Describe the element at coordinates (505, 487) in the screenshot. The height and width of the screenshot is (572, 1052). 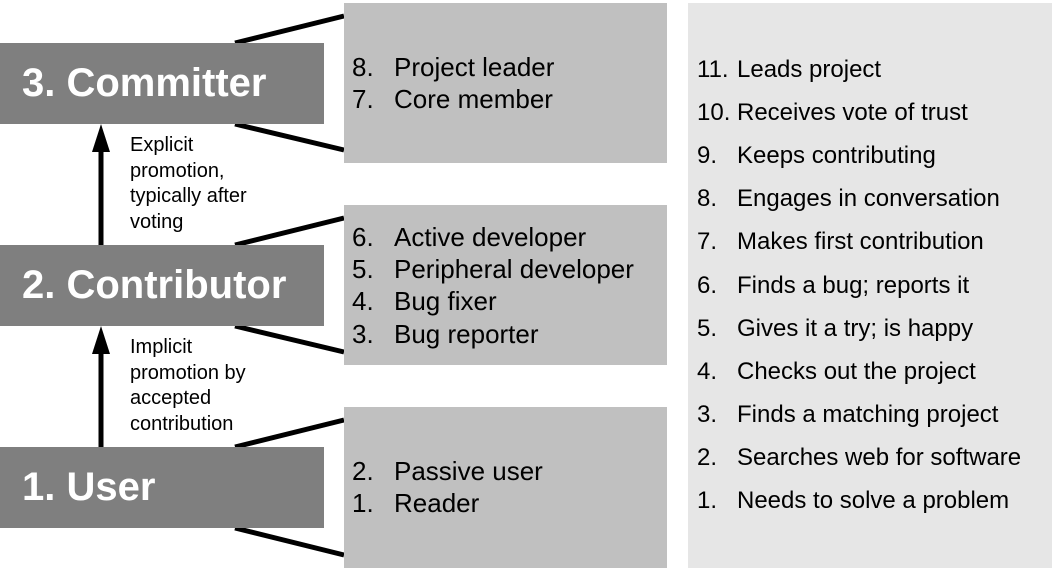
I see `group-user: 2. Passive user 1. Reader` at that location.